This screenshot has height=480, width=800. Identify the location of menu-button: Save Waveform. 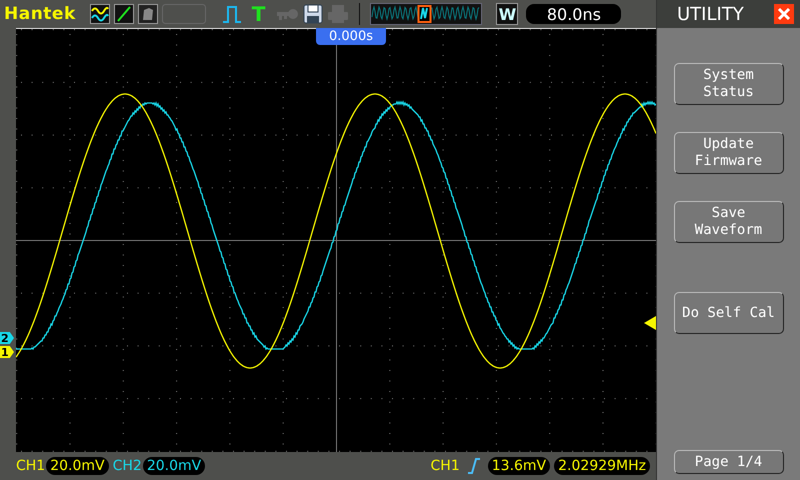
(729, 222).